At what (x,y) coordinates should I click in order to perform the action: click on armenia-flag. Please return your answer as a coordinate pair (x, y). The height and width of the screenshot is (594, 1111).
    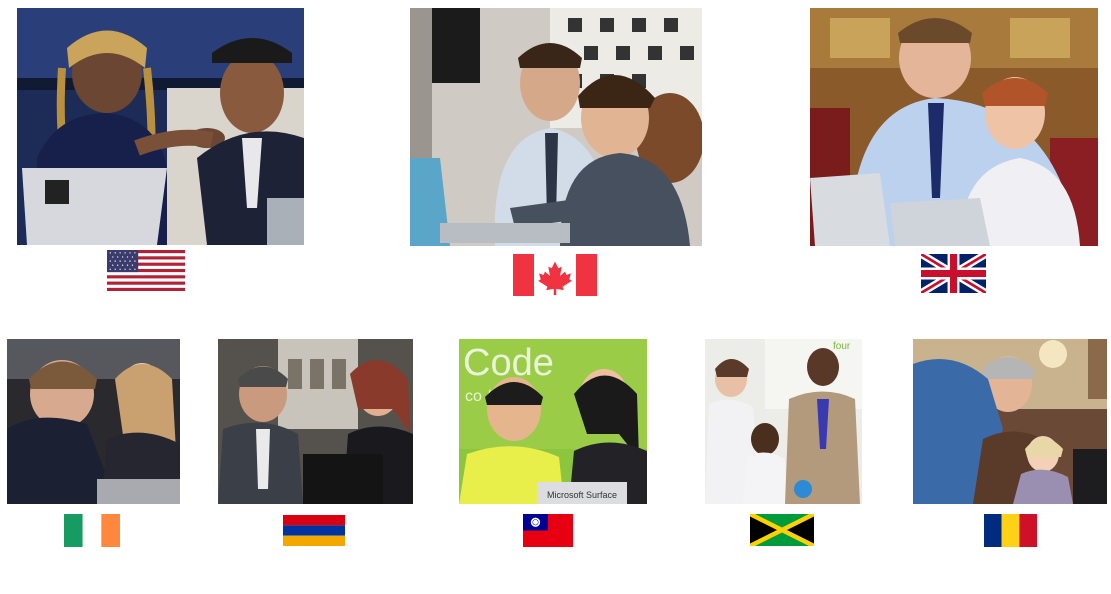
    Looking at the image, I should click on (314, 530).